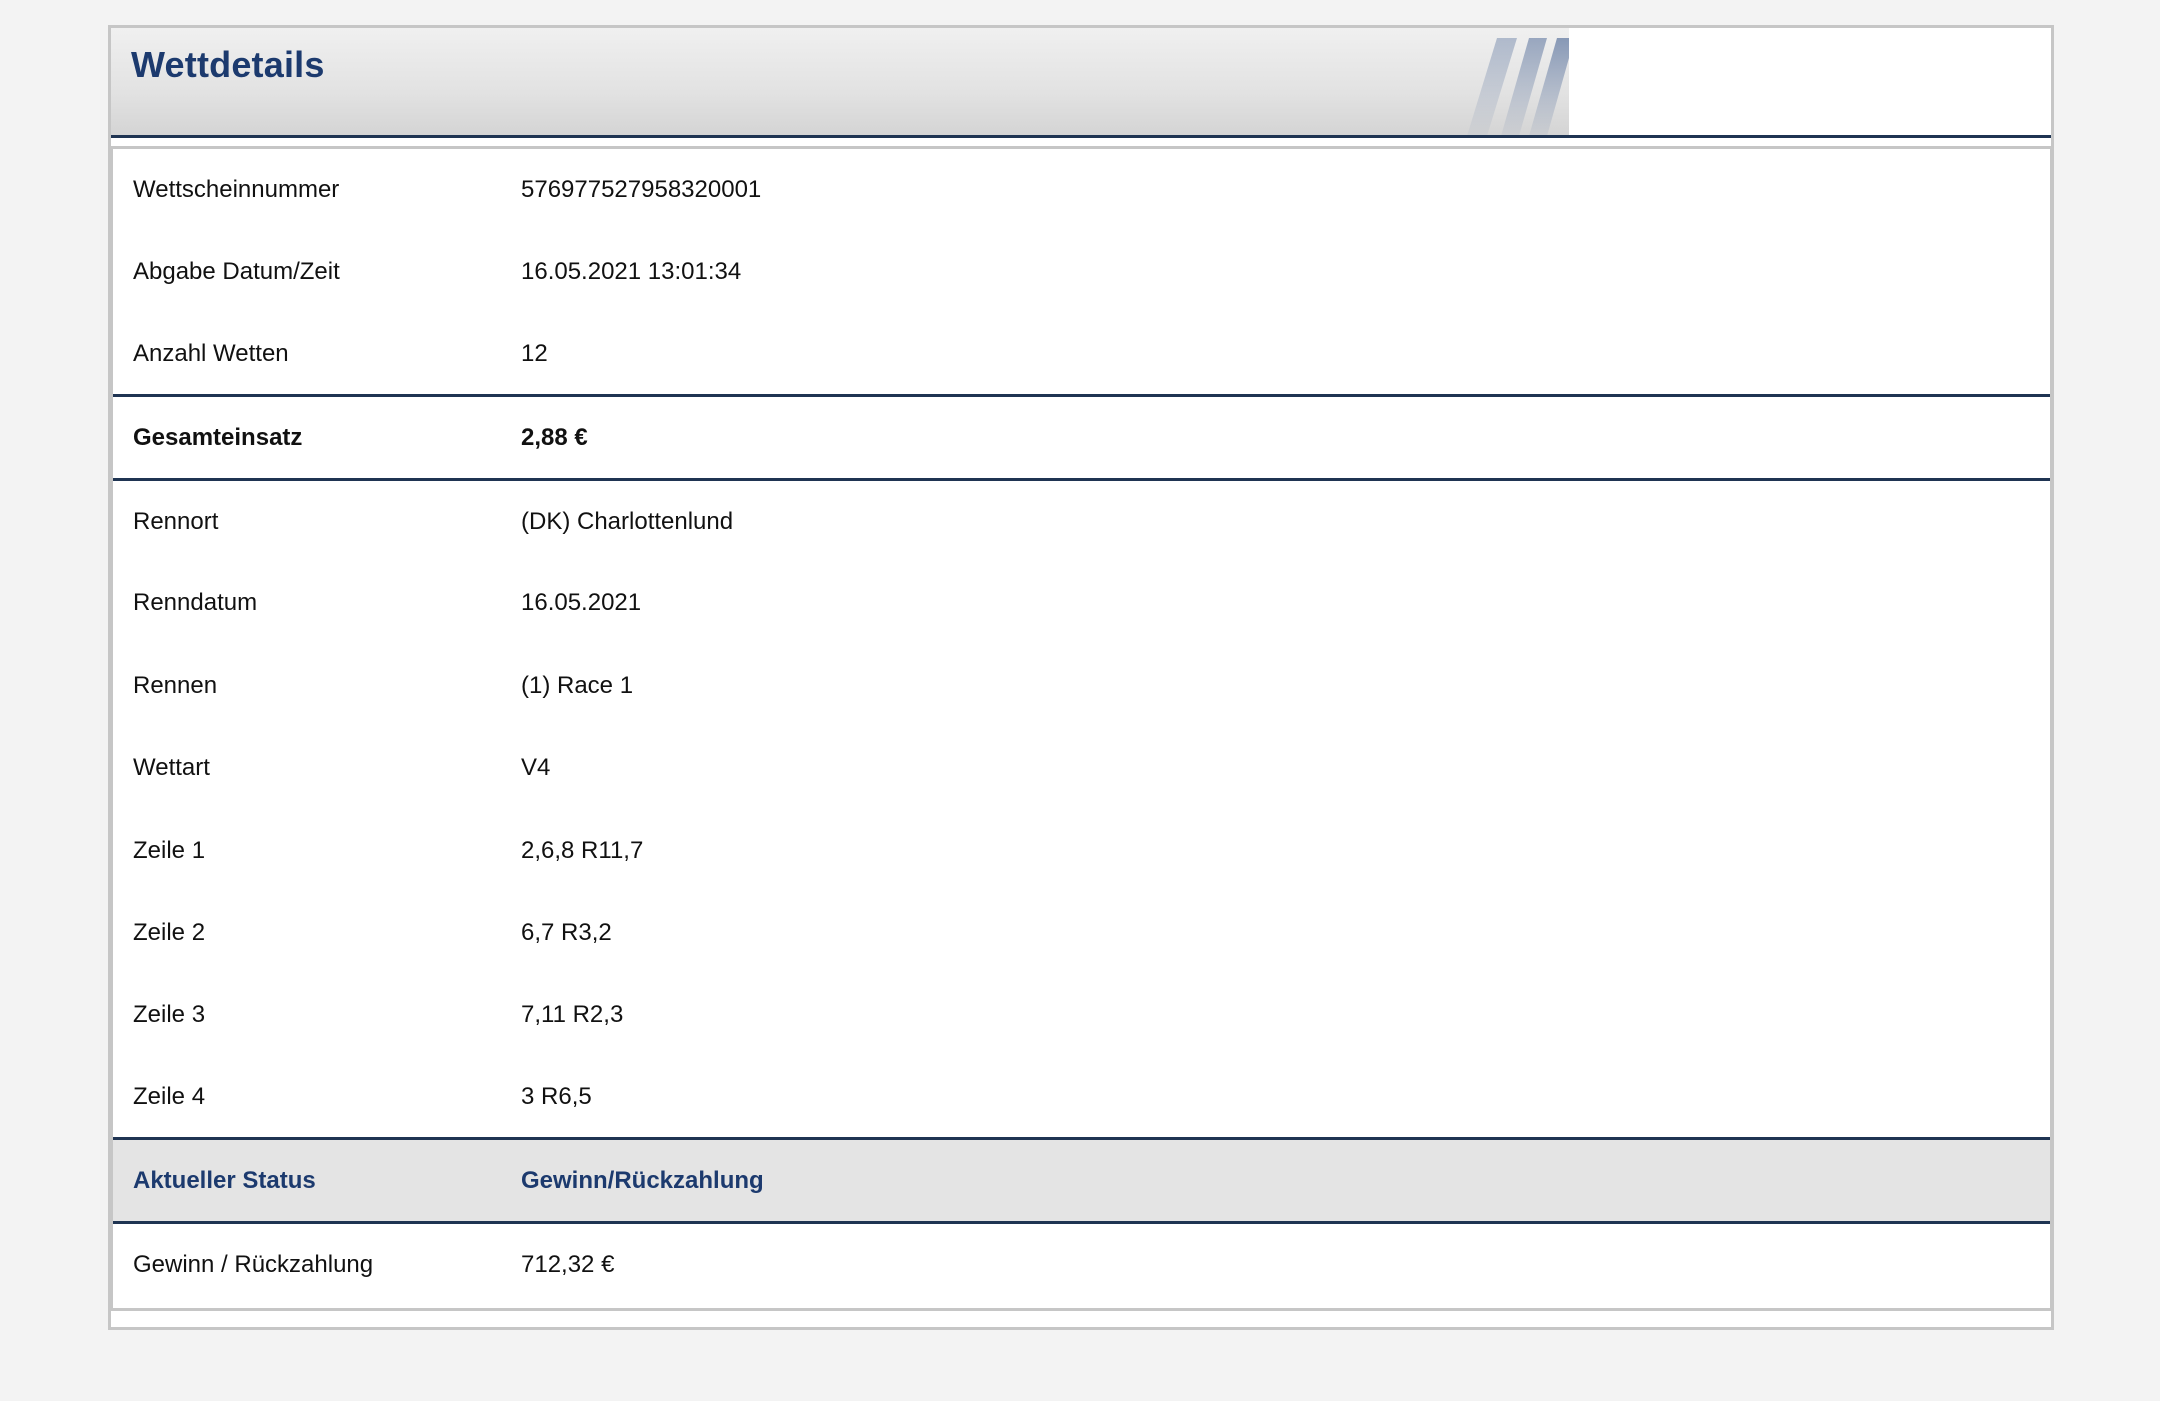 This screenshot has height=1401, width=2160. I want to click on row-value: (DK) Charlottenlund, so click(627, 521).